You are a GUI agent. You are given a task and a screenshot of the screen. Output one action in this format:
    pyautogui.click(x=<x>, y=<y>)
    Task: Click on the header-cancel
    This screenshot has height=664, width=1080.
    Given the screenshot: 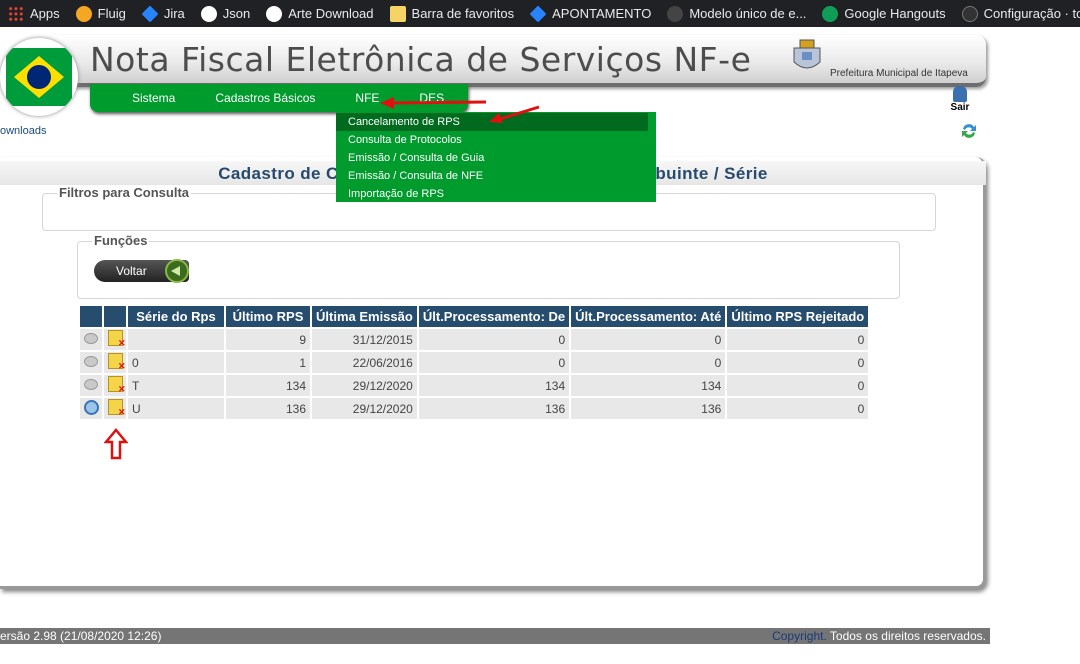 What is the action you would take?
    pyautogui.click(x=115, y=316)
    